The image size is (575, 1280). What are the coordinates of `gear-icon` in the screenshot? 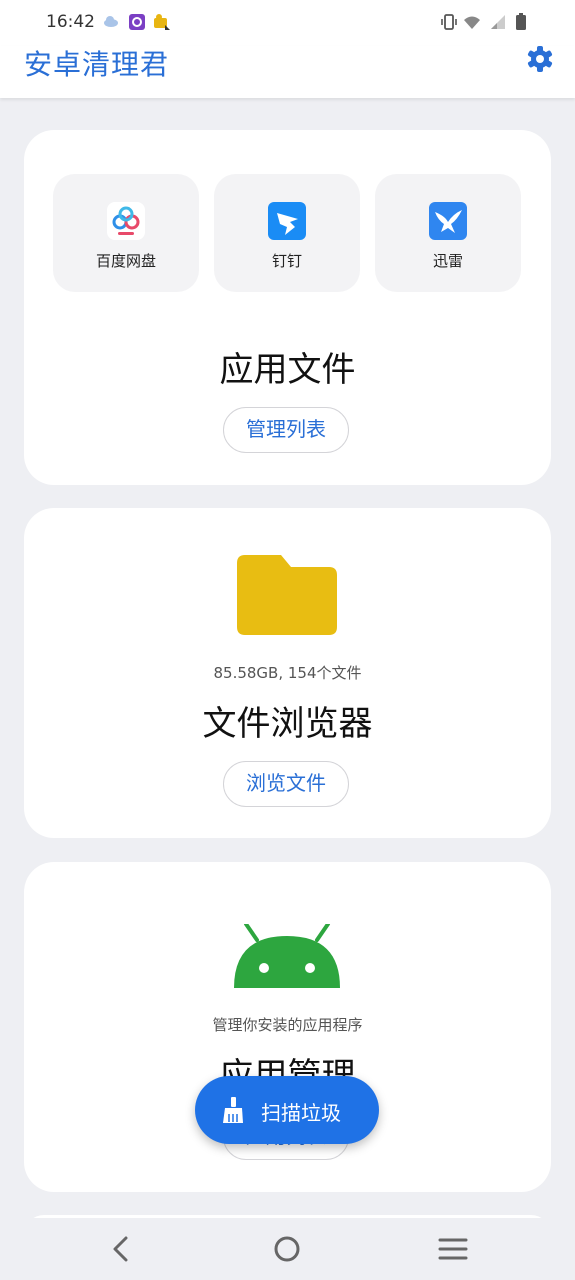 It's located at (540, 59).